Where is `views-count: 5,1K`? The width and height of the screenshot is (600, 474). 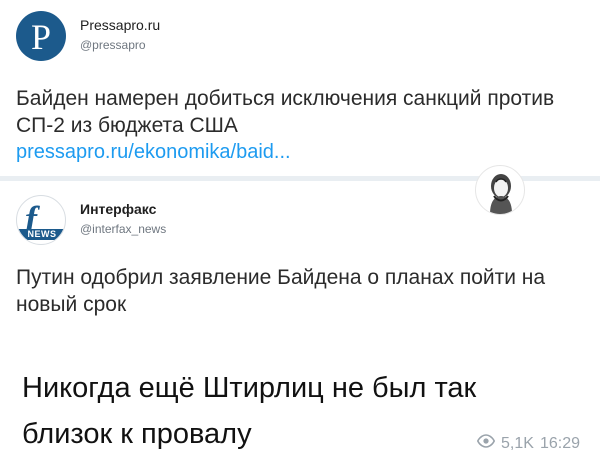 views-count: 5,1K is located at coordinates (517, 443).